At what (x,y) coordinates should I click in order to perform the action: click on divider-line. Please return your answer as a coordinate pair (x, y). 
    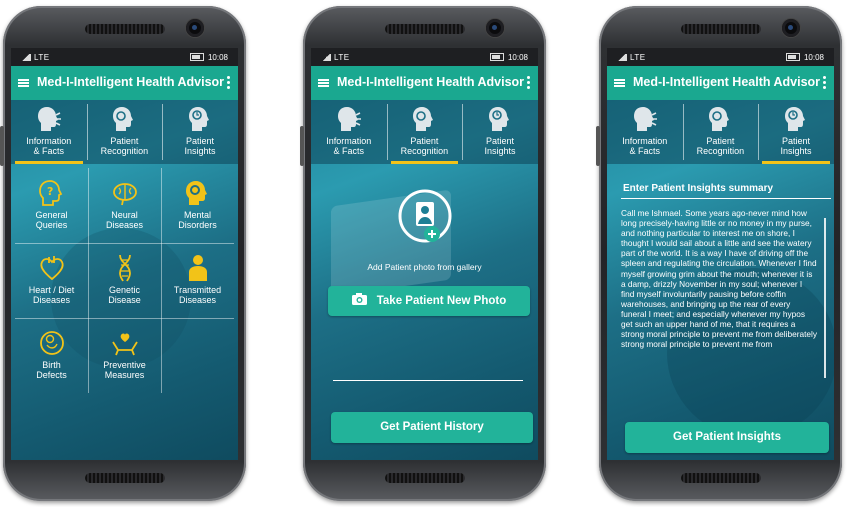
    Looking at the image, I should click on (428, 380).